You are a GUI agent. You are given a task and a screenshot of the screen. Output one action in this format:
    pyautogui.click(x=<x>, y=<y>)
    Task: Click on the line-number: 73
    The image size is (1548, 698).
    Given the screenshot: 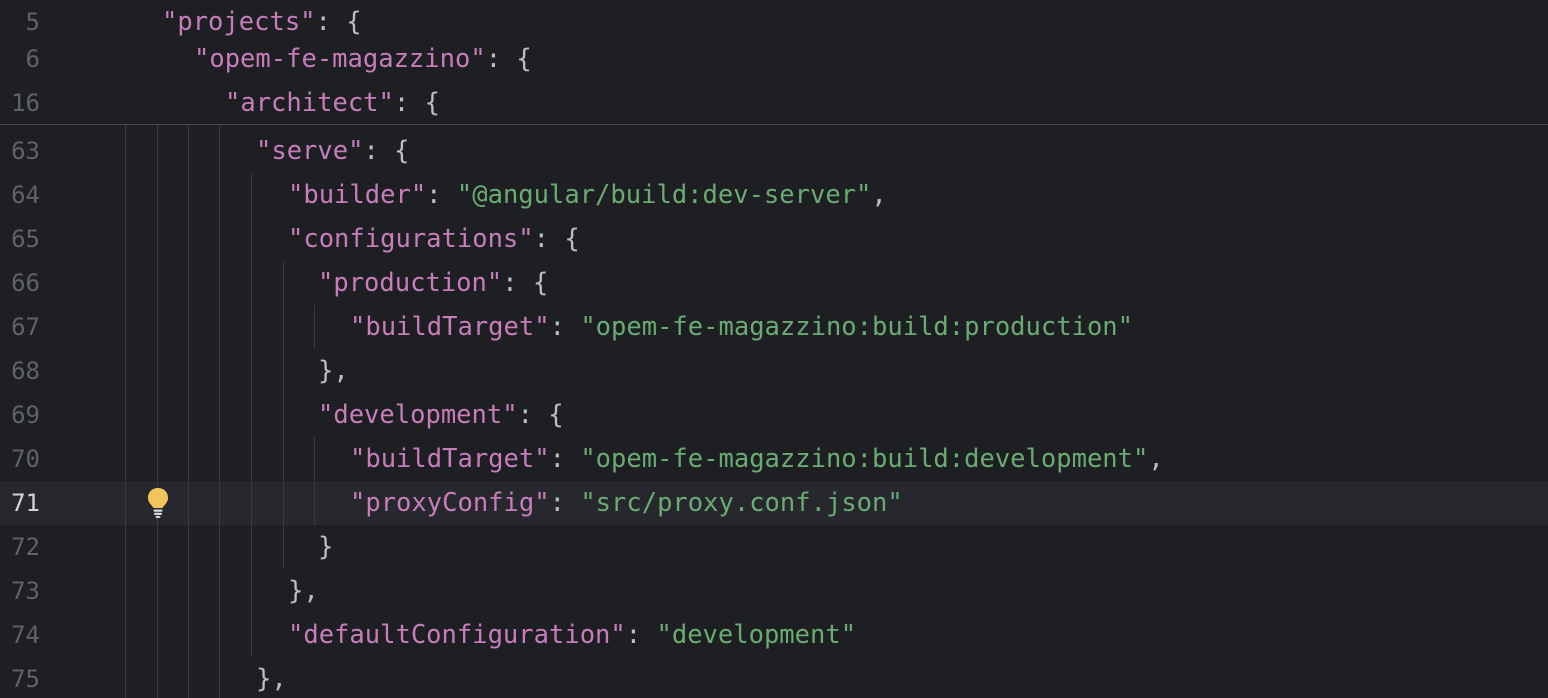 What is the action you would take?
    pyautogui.click(x=25, y=591)
    